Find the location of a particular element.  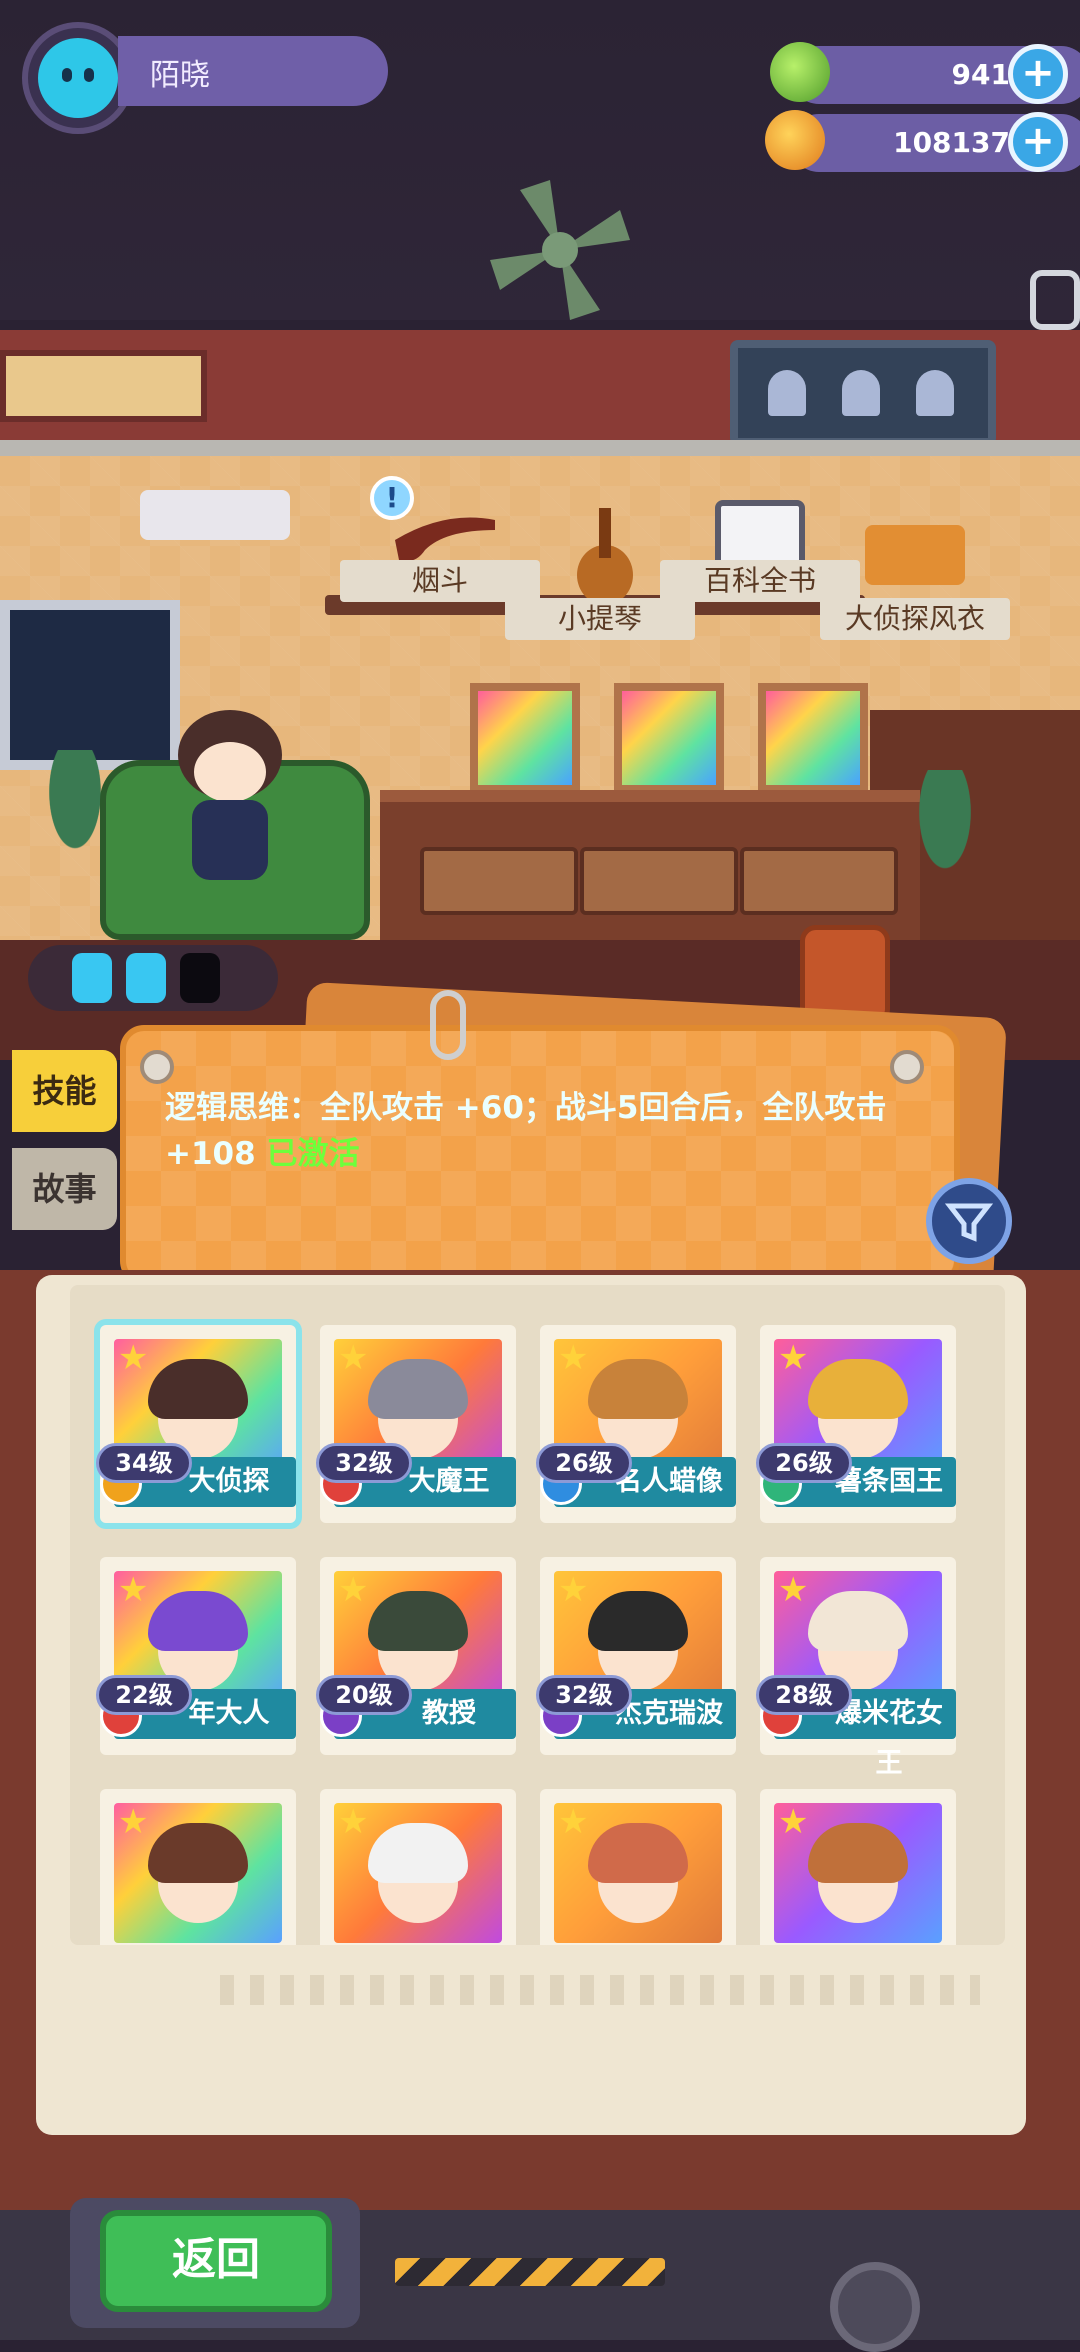

skill-description: 逻辑思维：全队攻击 +60；战斗5回合后，全队攻击 +108 已激活 is located at coordinates (545, 1131).